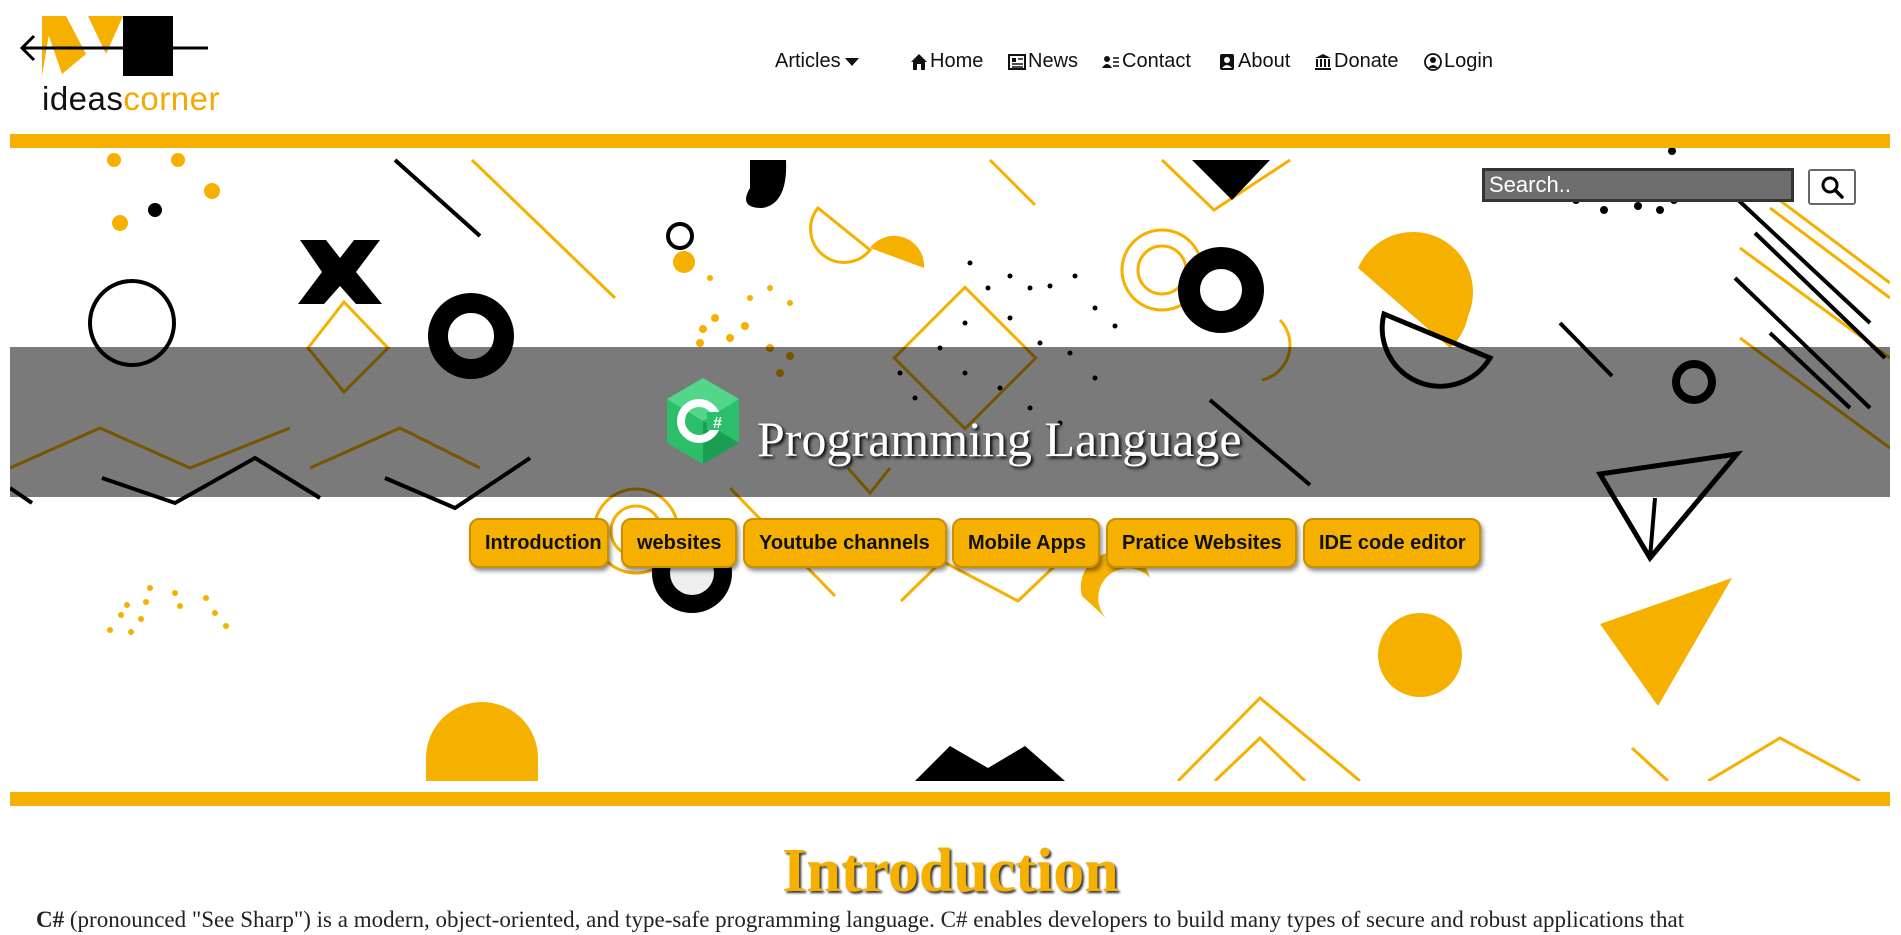 This screenshot has width=1901, height=935. What do you see at coordinates (113, 46) in the screenshot?
I see `logo-mark-icon` at bounding box center [113, 46].